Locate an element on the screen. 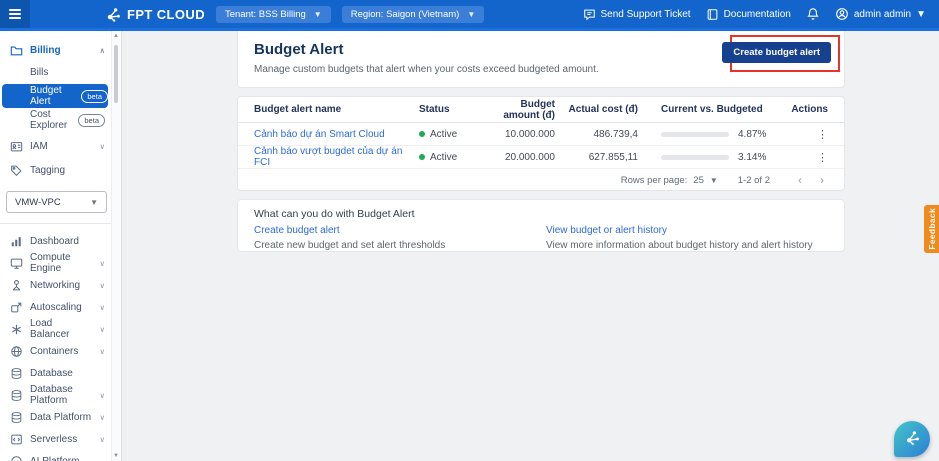 This screenshot has width=939, height=461. documentation-button: Documentation is located at coordinates (748, 14).